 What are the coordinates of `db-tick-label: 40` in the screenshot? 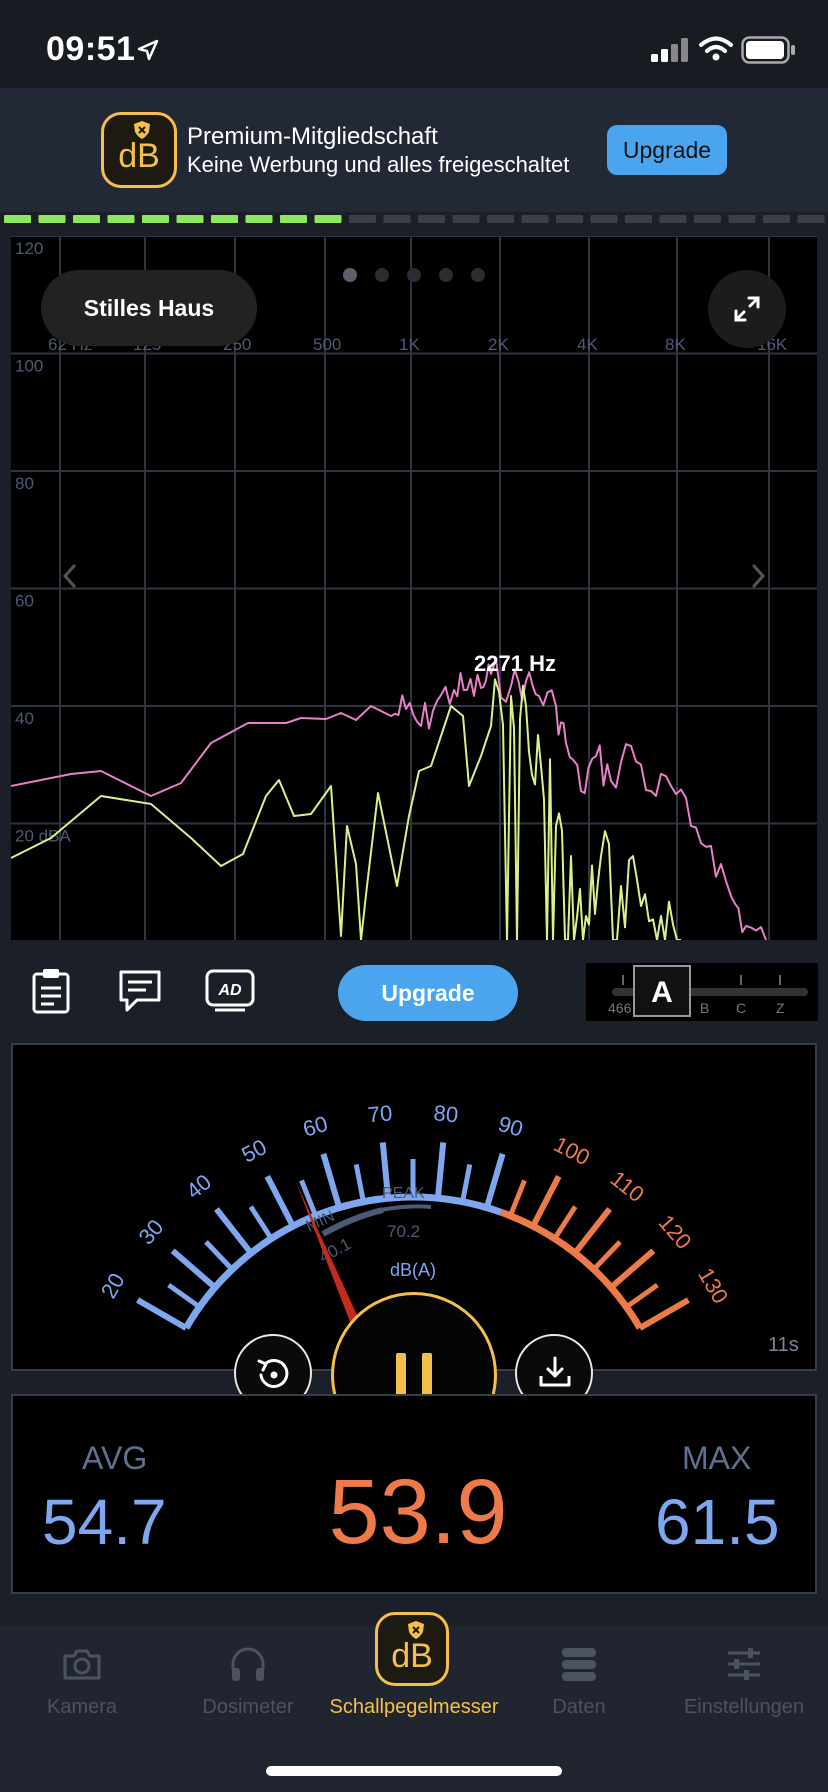 It's located at (24, 718).